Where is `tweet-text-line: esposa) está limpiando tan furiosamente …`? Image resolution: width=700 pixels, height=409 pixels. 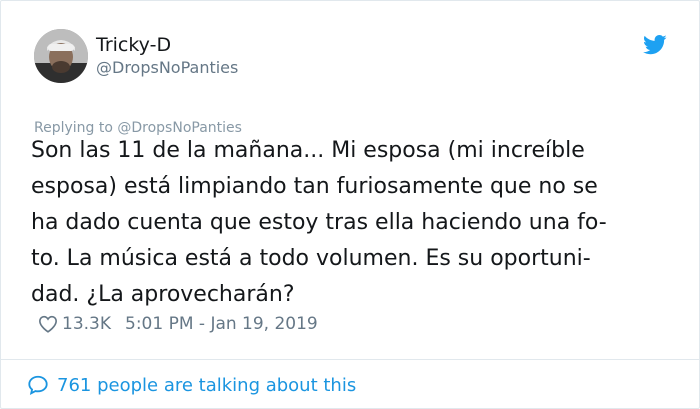
tweet-text-line: esposa) está limpiando tan furiosamente … is located at coordinates (314, 186).